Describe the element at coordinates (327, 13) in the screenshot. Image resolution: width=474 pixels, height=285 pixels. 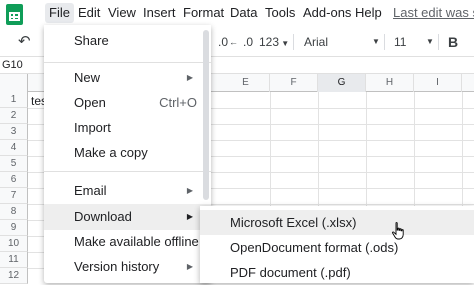
I see `menu-addons: Add-ons` at that location.